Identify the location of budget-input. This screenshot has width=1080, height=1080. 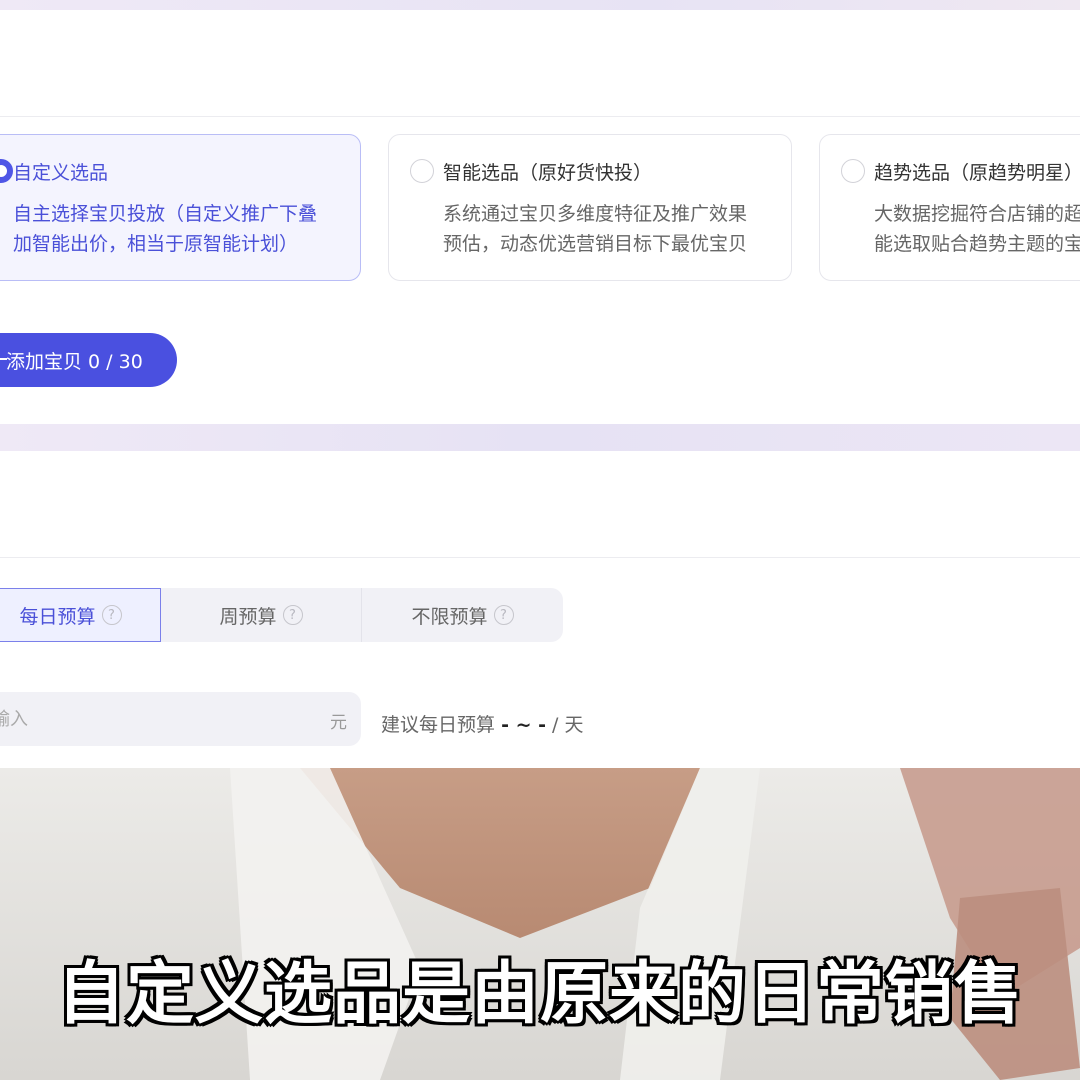
(150, 719).